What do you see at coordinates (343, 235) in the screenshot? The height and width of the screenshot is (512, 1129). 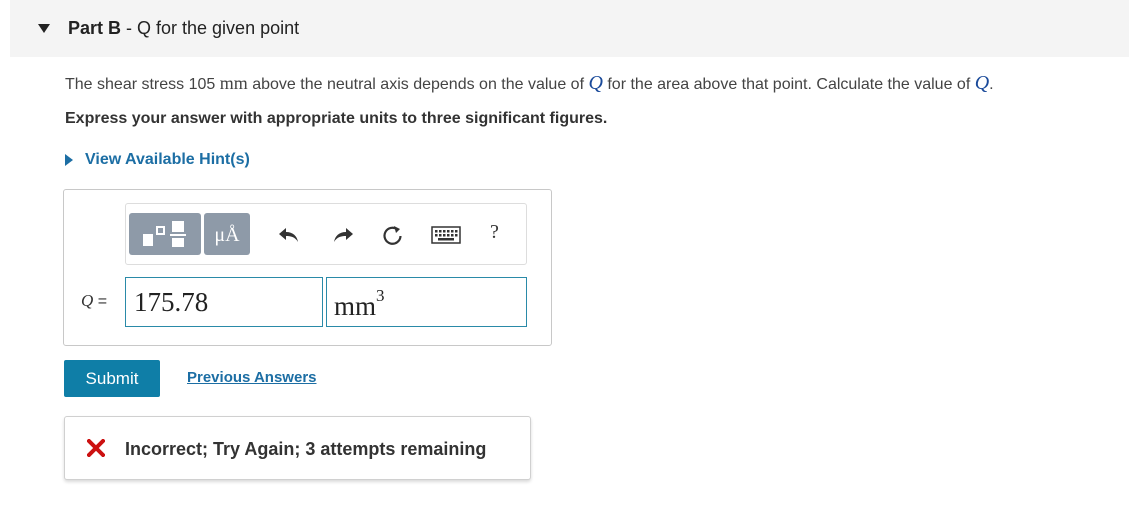 I see `redo-icon` at bounding box center [343, 235].